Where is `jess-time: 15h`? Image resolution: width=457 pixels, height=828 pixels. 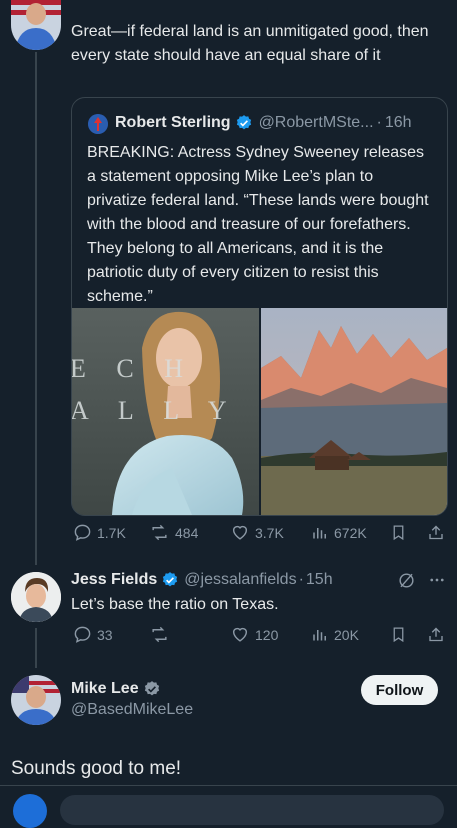 jess-time: 15h is located at coordinates (319, 580).